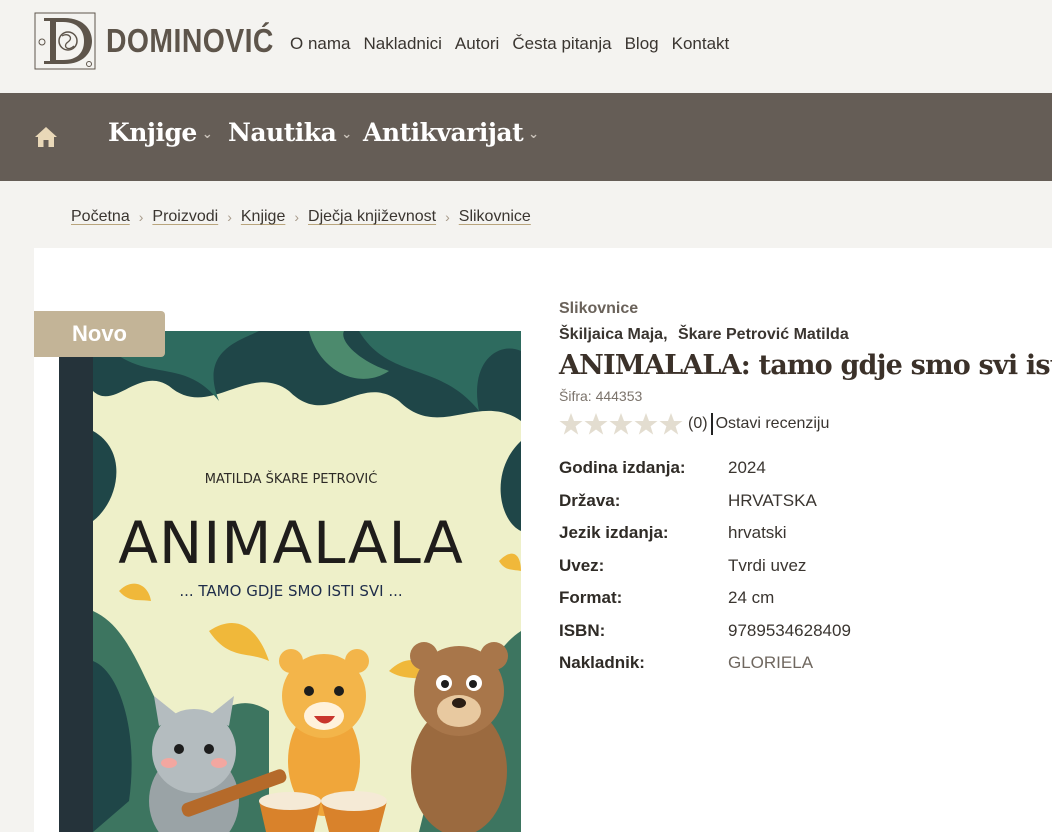  I want to click on breadcrumb-djecja-knjizevnost: Dječja književnost, so click(372, 217).